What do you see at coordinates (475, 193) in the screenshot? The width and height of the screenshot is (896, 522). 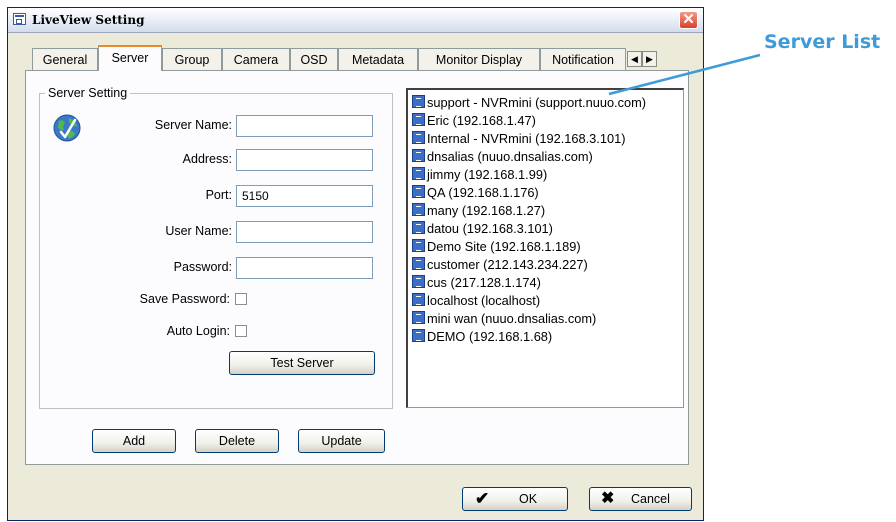 I see `server-list-item: QA (192.168.1.176)` at bounding box center [475, 193].